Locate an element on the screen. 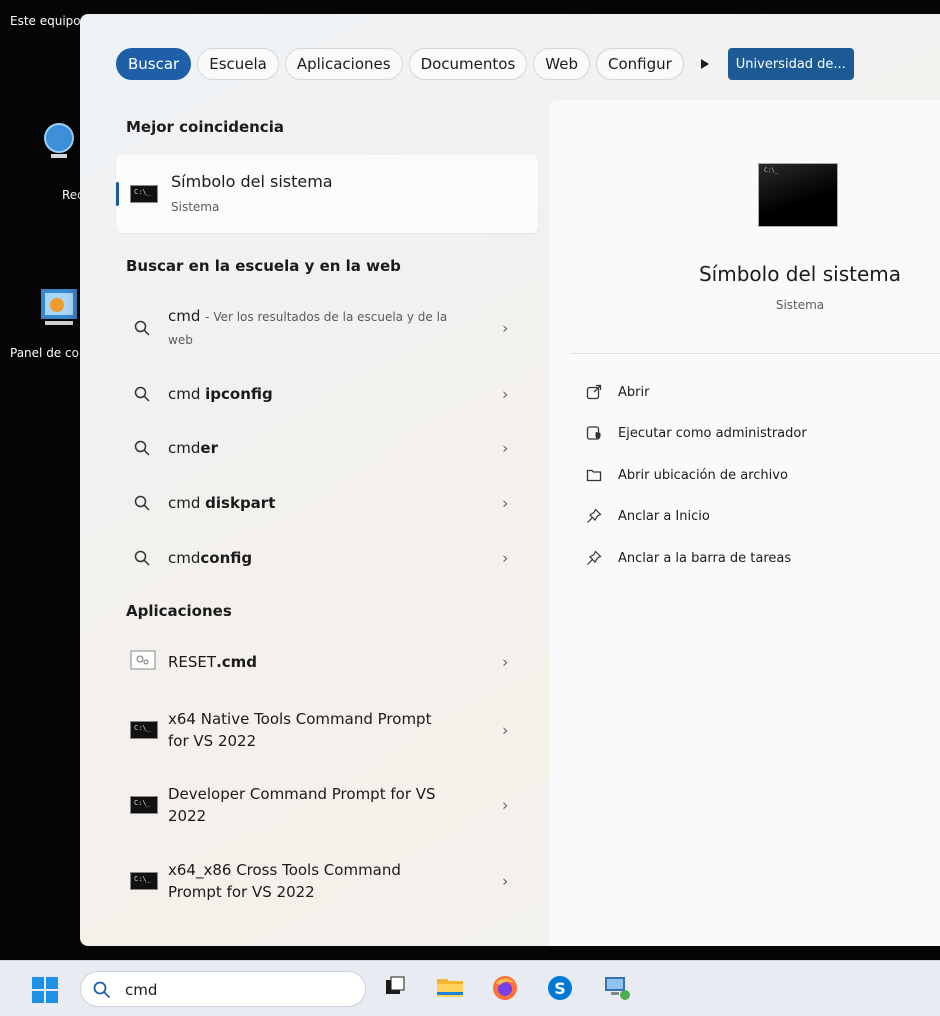  search-input is located at coordinates (235, 990).